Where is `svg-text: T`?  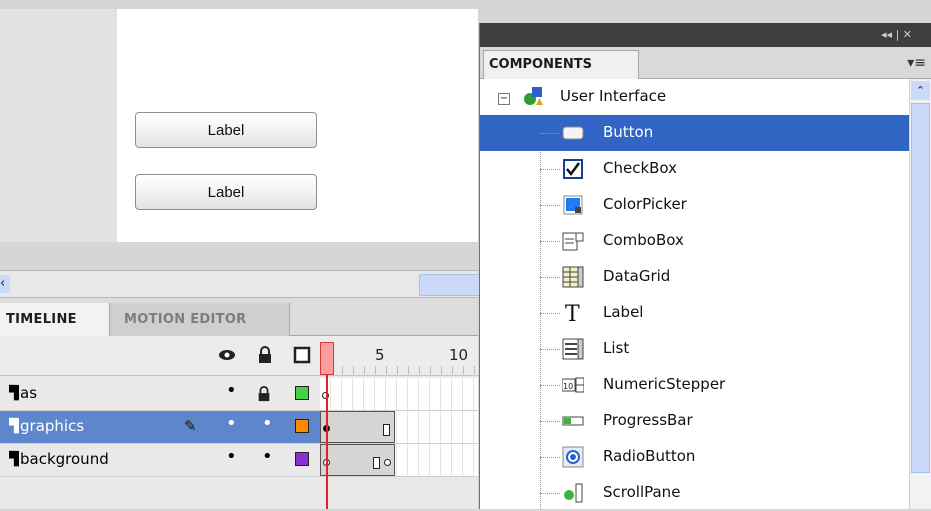
svg-text: T is located at coordinates (572, 313).